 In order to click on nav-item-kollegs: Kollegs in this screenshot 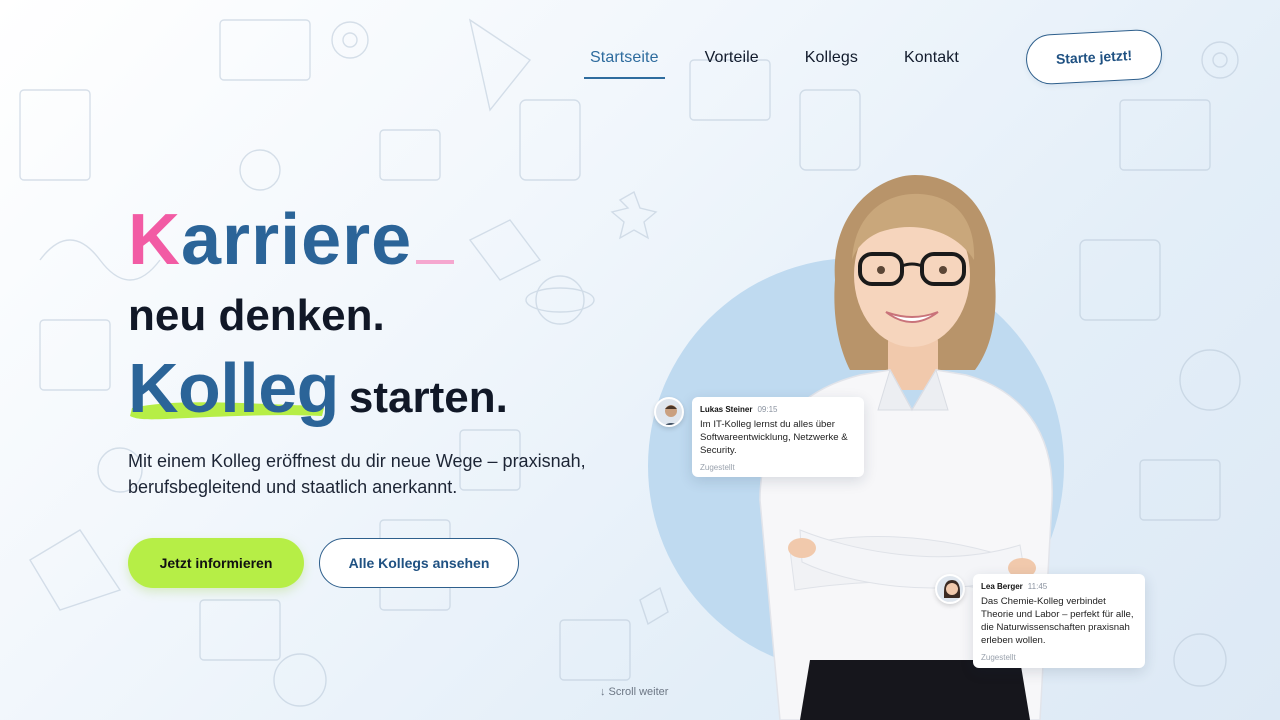, I will do `click(831, 58)`.